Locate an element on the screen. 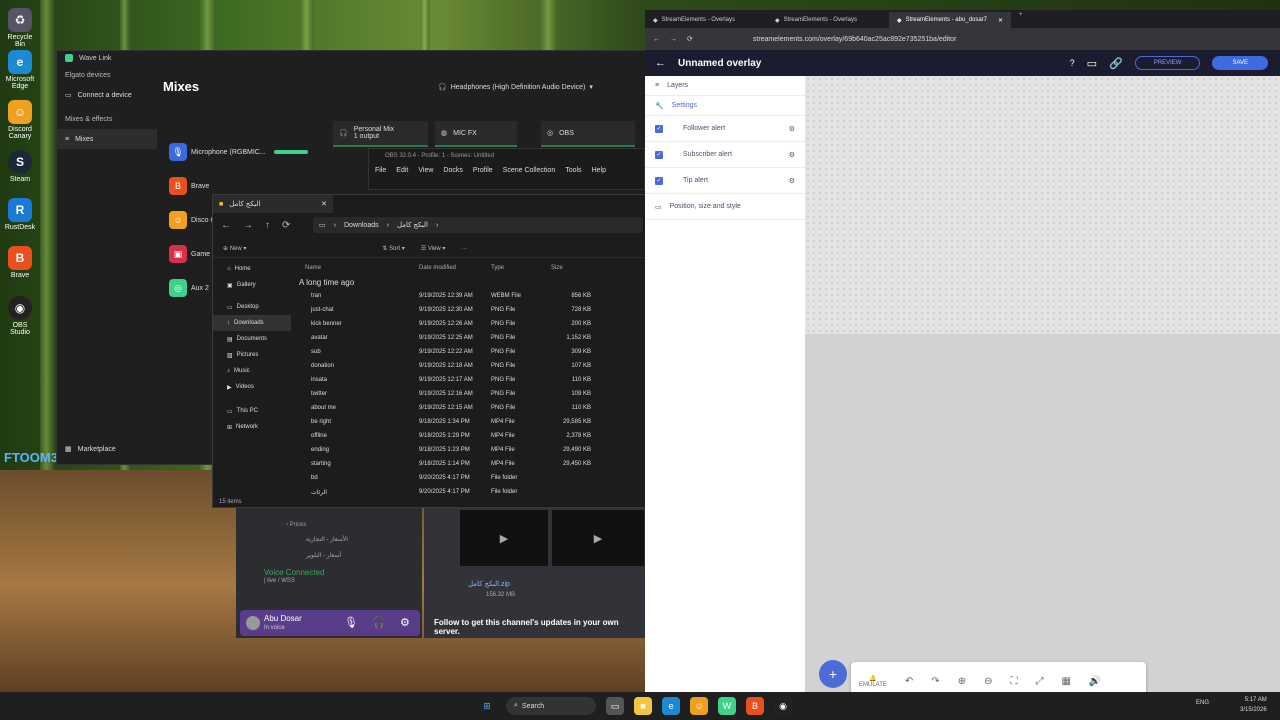 This screenshot has width=1280, height=720. up-icon: ↑ is located at coordinates (267, 225).